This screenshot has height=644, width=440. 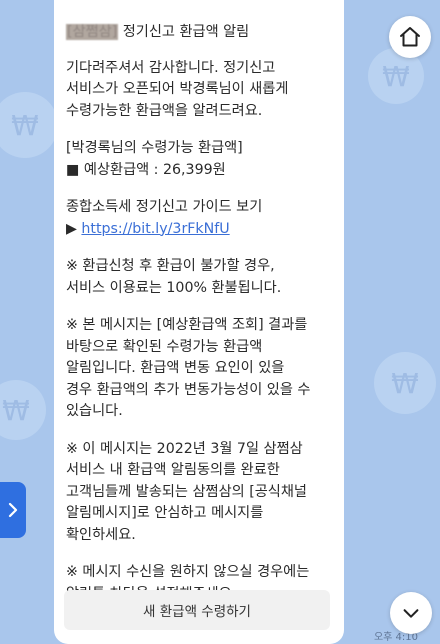 I want to click on sender-name: [삼쩜삼], so click(x=92, y=32).